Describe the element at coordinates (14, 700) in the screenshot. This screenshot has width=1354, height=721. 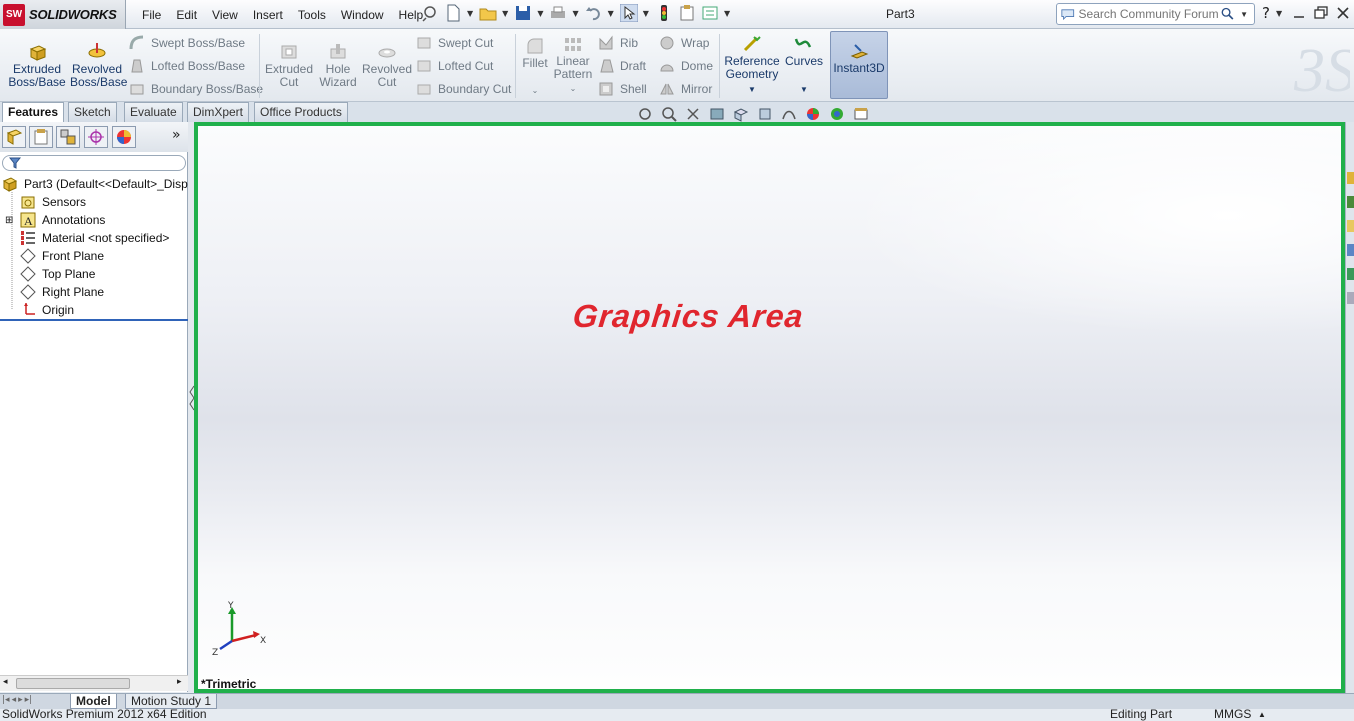
I see `prev-tab-icon: ◂` at that location.